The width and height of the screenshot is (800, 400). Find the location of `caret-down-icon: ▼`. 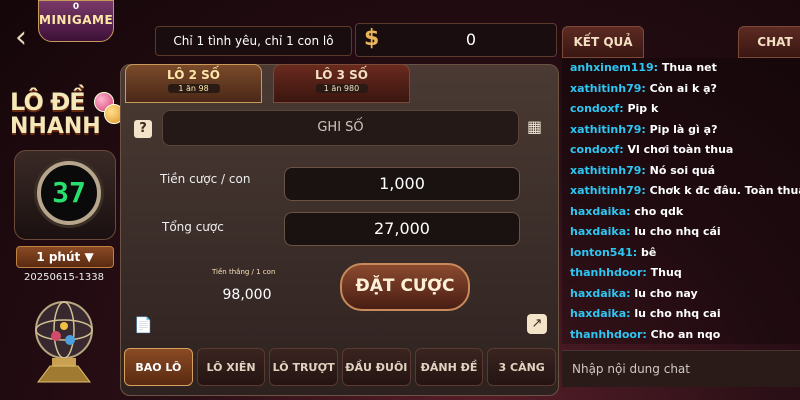

caret-down-icon: ▼ is located at coordinates (89, 257).